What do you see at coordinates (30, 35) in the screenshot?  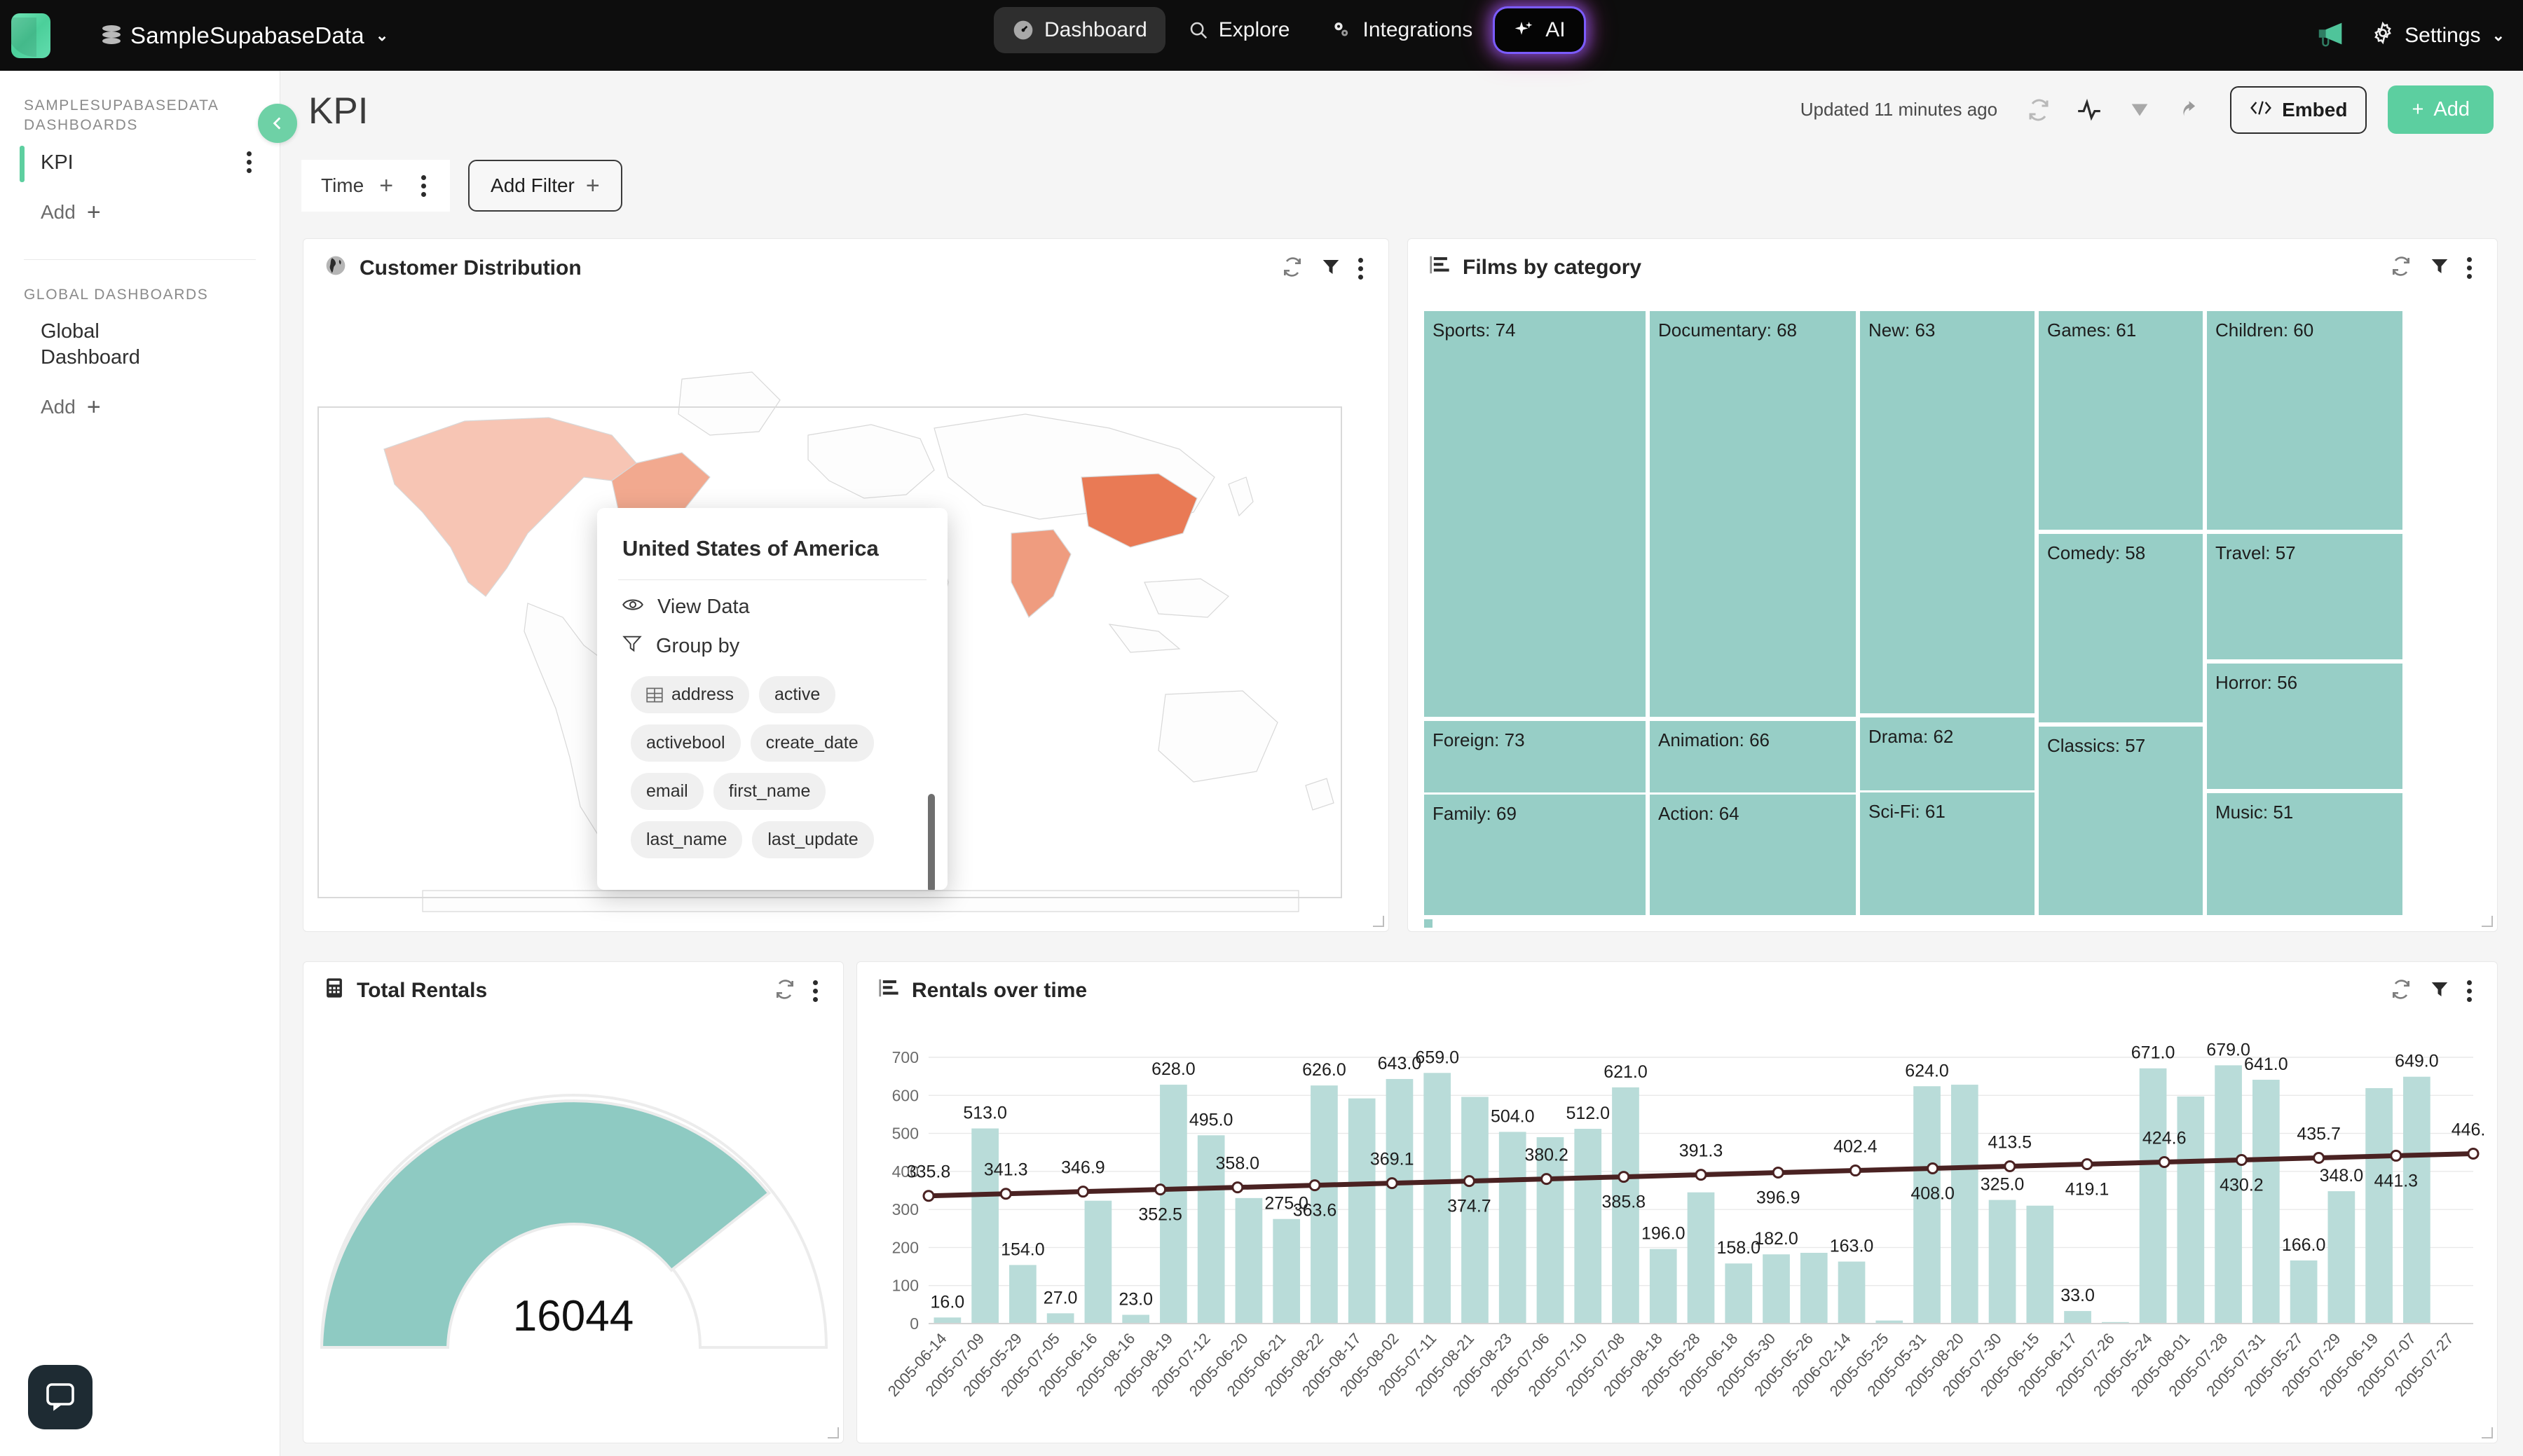 I see `app-logo` at bounding box center [30, 35].